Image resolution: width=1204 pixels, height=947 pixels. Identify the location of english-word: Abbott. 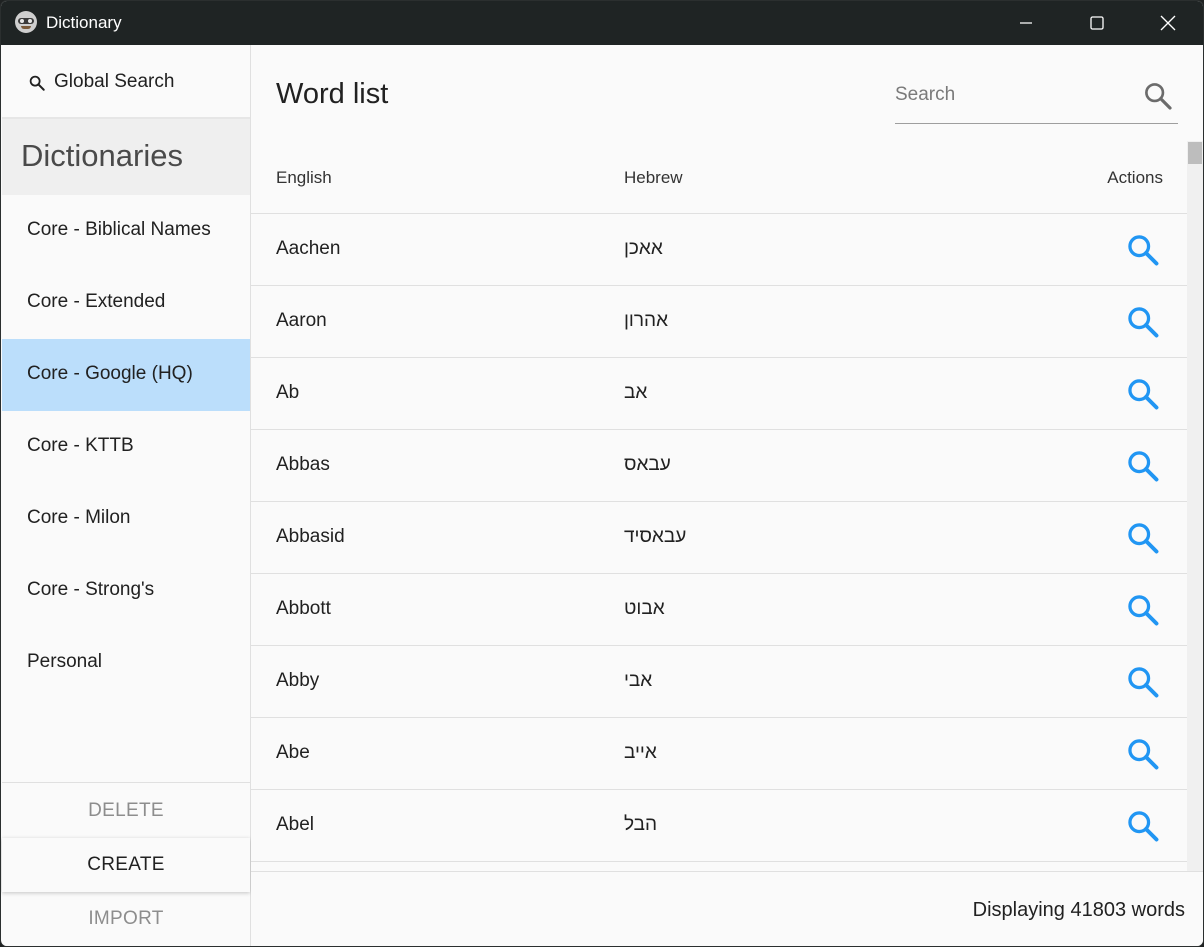
(303, 608).